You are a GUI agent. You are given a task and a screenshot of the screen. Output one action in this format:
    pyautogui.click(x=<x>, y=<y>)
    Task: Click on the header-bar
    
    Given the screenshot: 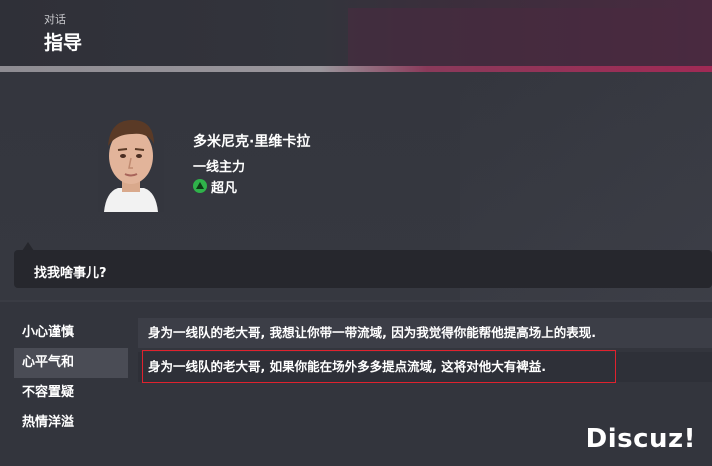 What is the action you would take?
    pyautogui.click(x=356, y=33)
    